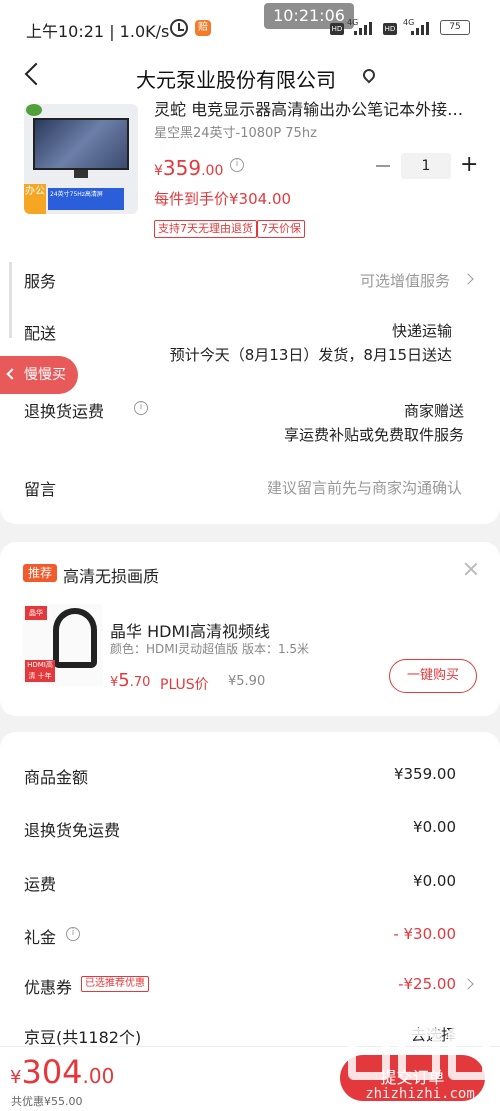 This screenshot has height=1111, width=500. I want to click on service-value: 可选增值服务, so click(405, 280).